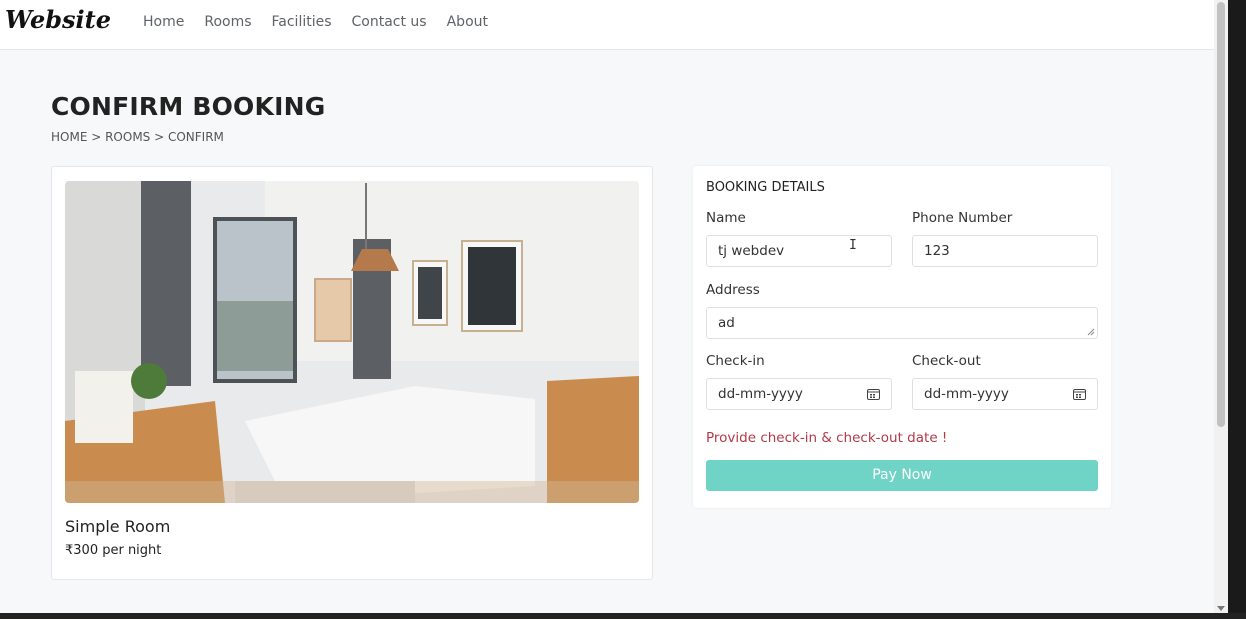 This screenshot has width=1246, height=619. I want to click on nav-home: Home, so click(163, 22).